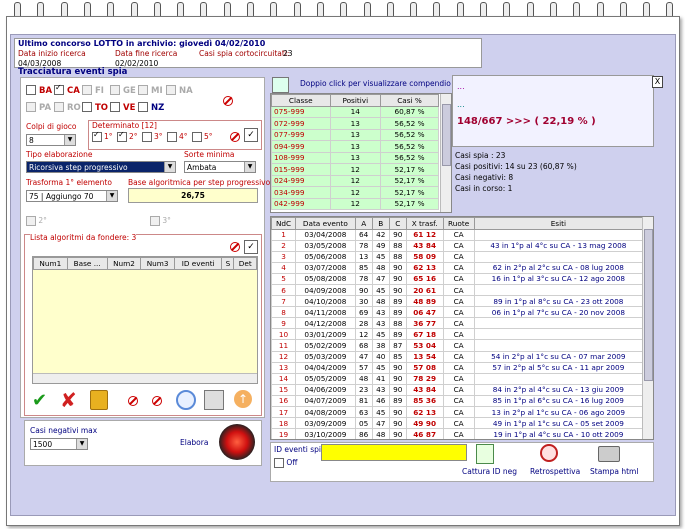 The width and height of the screenshot is (685, 529). What do you see at coordinates (555, 471) in the screenshot?
I see `retrospettiva-button: Retrospettiva` at bounding box center [555, 471].